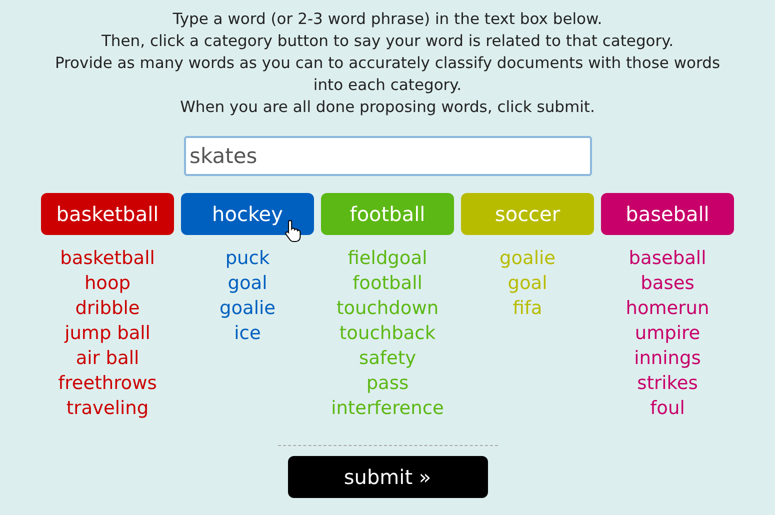 The image size is (775, 515). Describe the element at coordinates (388, 156) in the screenshot. I see `word-input-field: skates` at that location.